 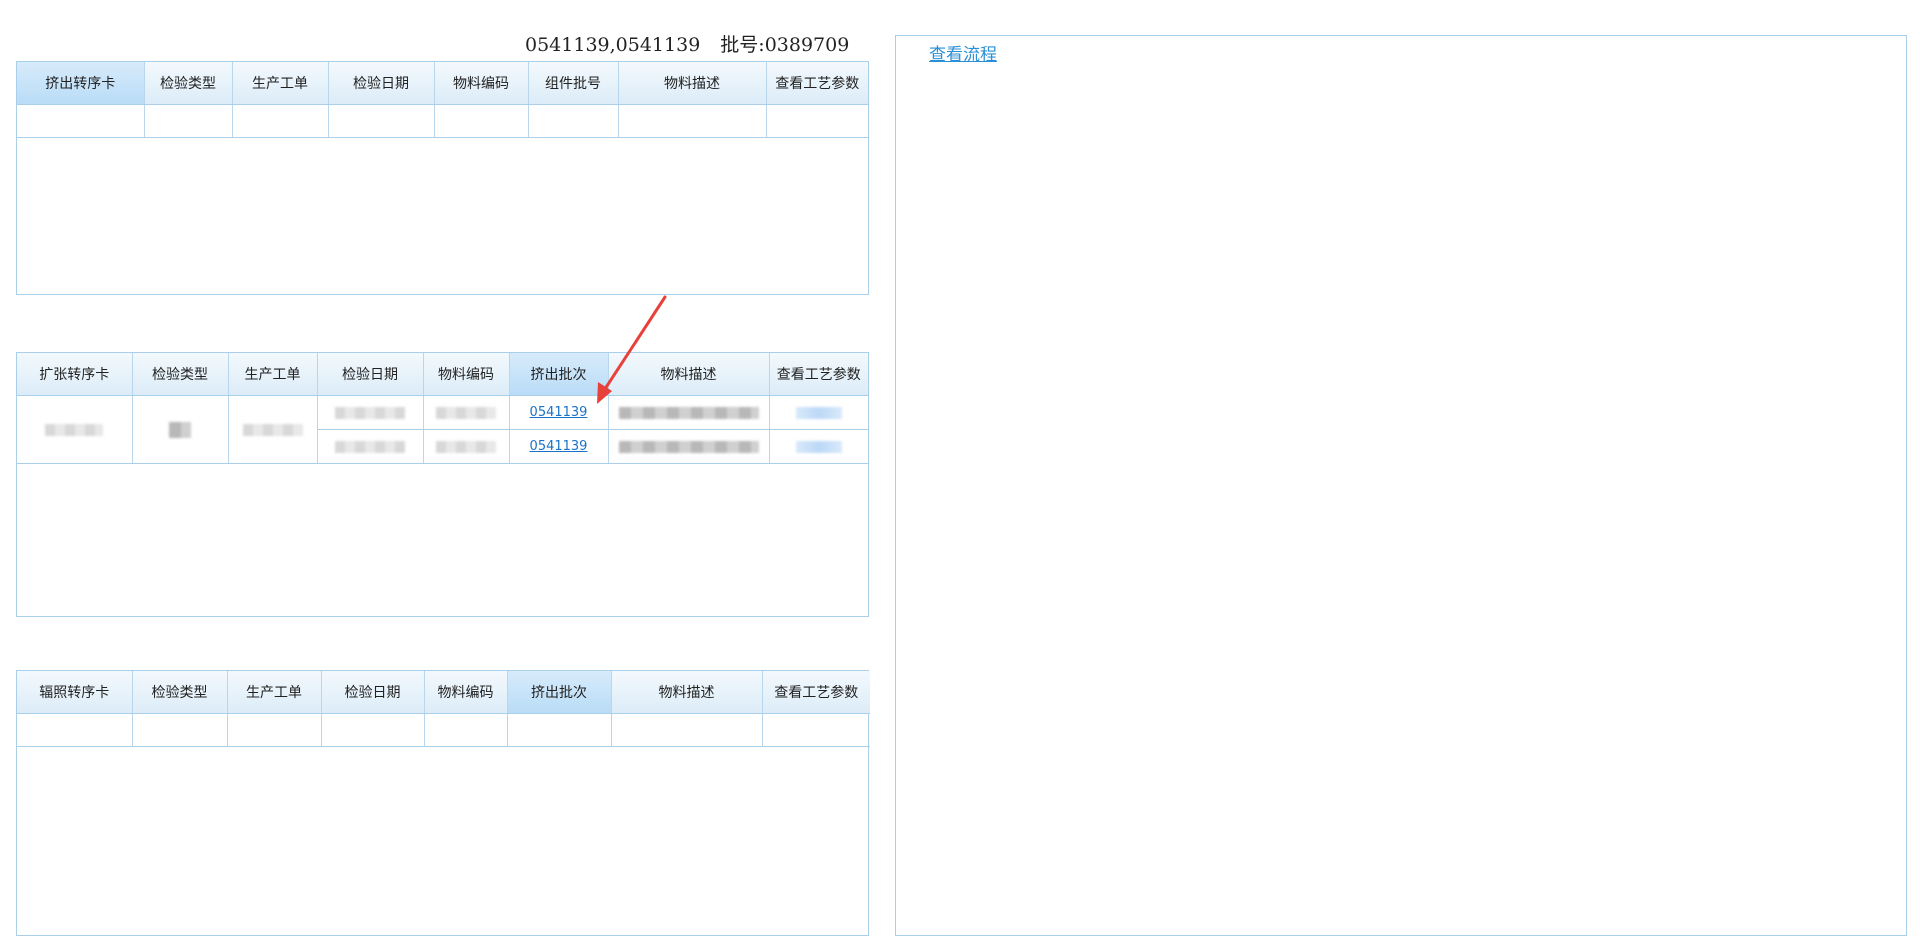 I want to click on work-order-cell, so click(x=273, y=429).